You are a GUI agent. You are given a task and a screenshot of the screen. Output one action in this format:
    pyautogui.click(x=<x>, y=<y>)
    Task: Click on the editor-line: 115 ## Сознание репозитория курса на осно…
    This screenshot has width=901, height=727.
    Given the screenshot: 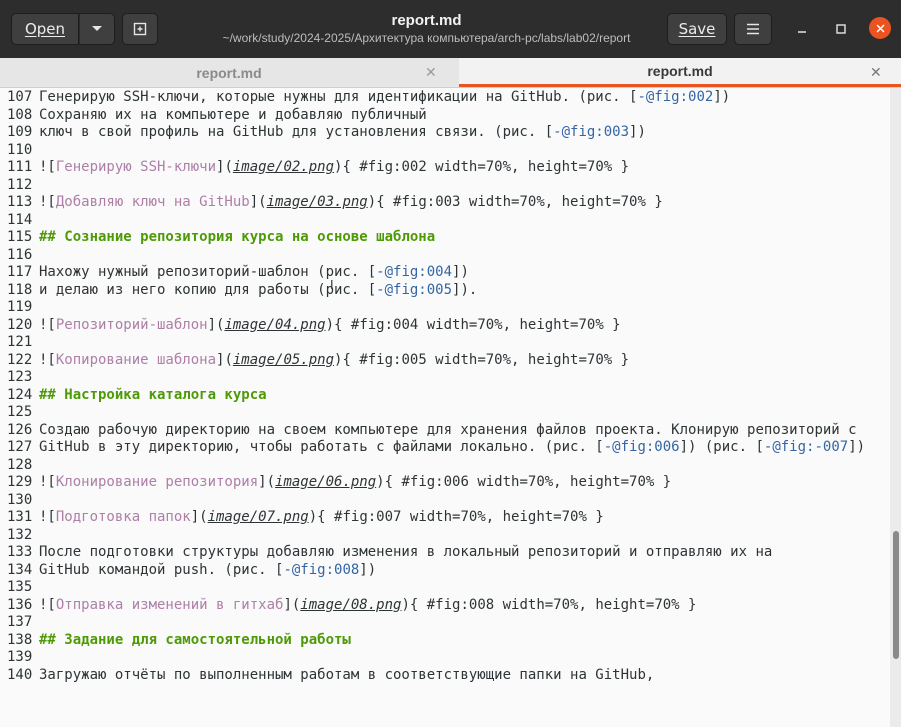 What is the action you would take?
    pyautogui.click(x=445, y=238)
    